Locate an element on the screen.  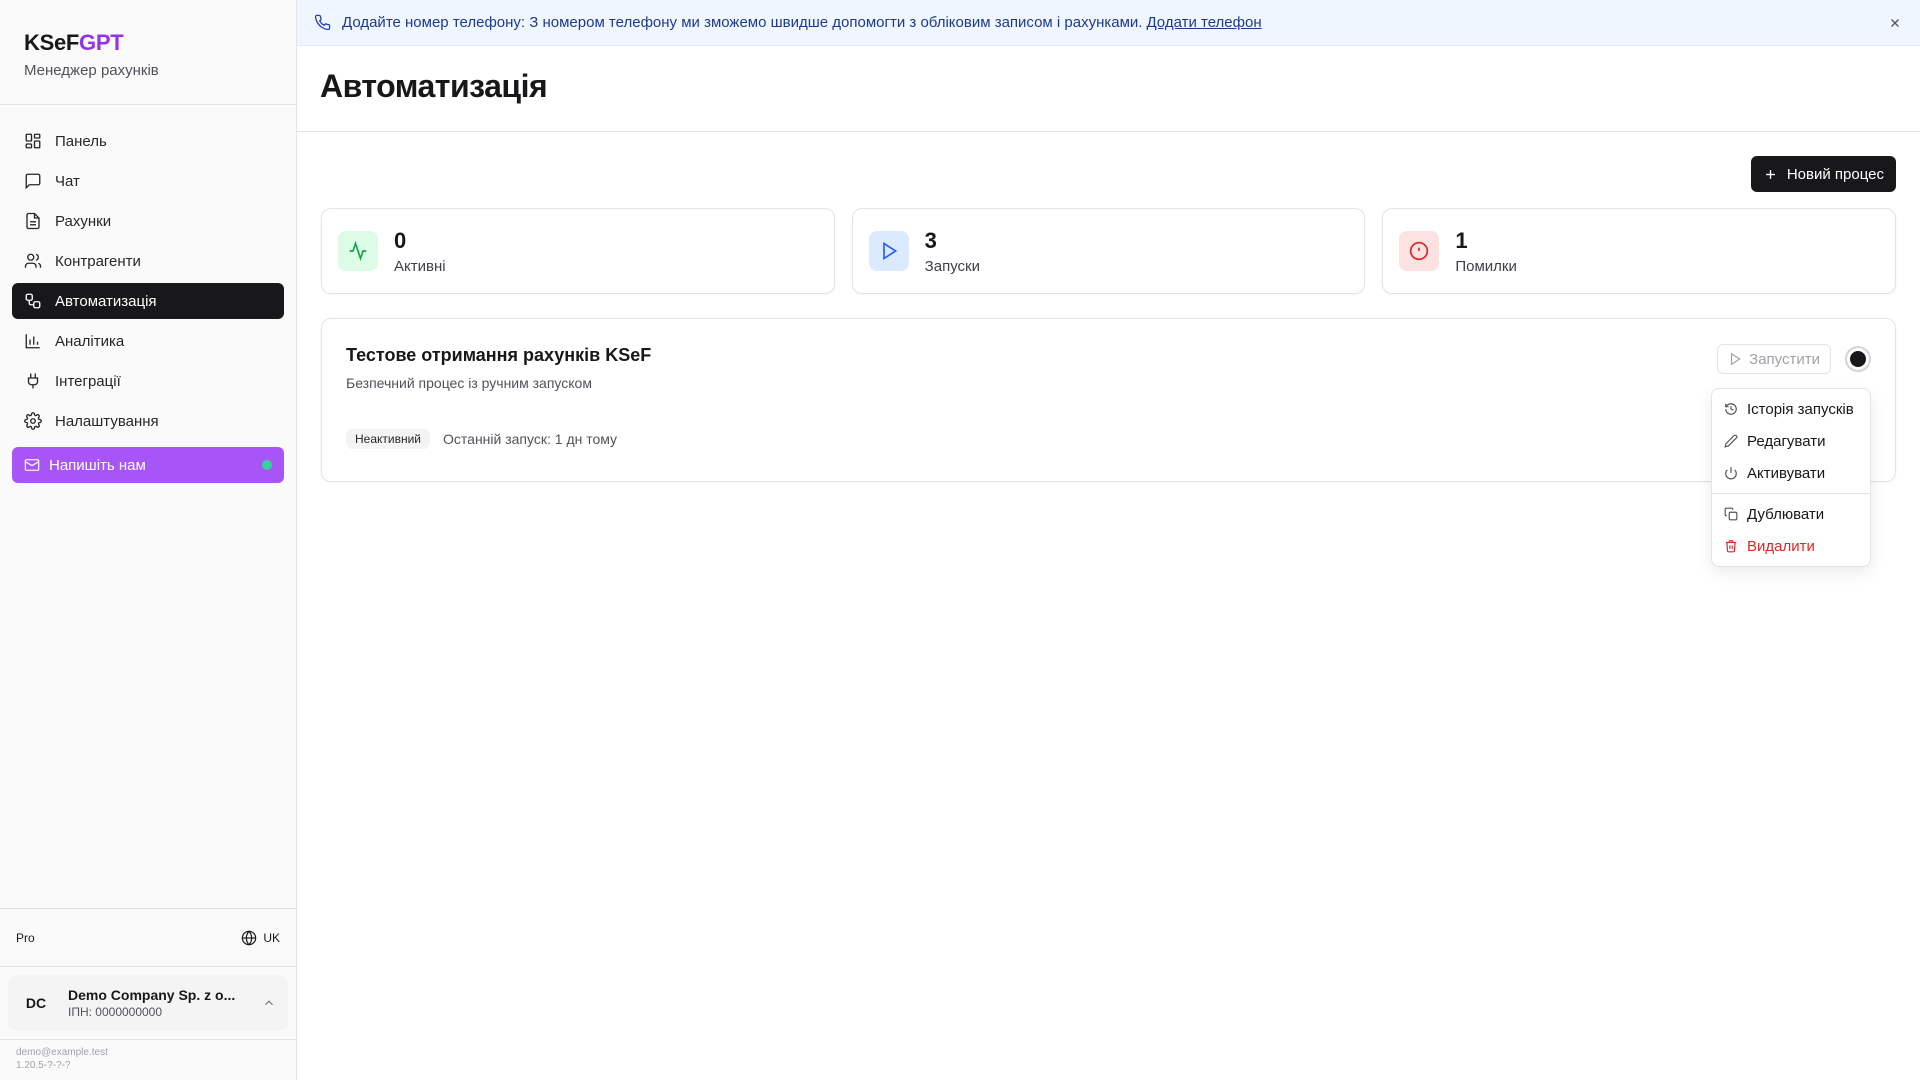
mail-icon is located at coordinates (32, 465).